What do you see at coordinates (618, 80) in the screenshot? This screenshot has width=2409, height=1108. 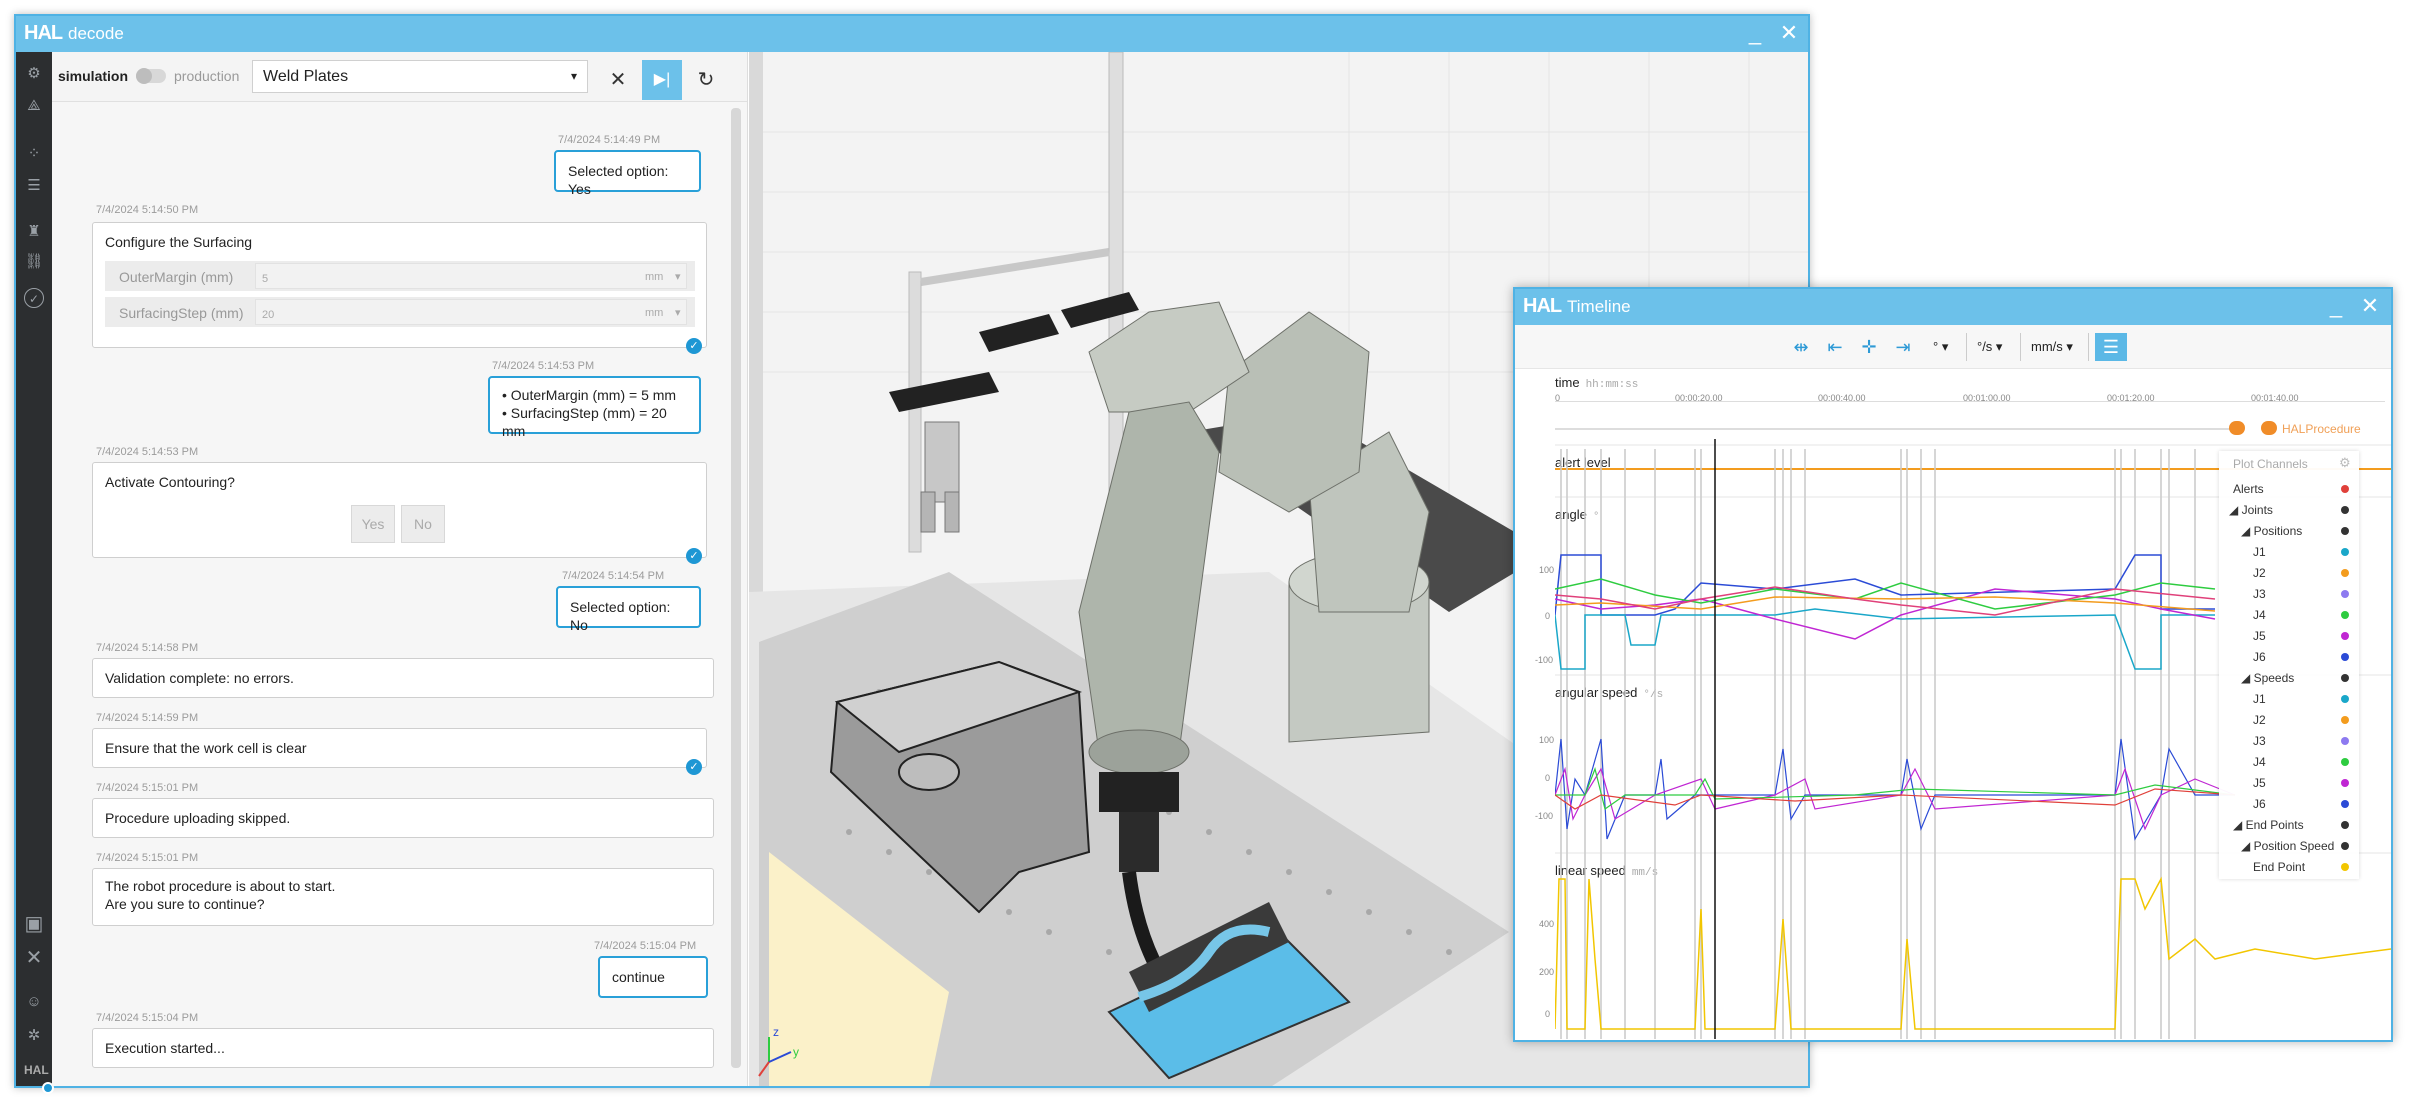 I see `stop-button: ✕` at bounding box center [618, 80].